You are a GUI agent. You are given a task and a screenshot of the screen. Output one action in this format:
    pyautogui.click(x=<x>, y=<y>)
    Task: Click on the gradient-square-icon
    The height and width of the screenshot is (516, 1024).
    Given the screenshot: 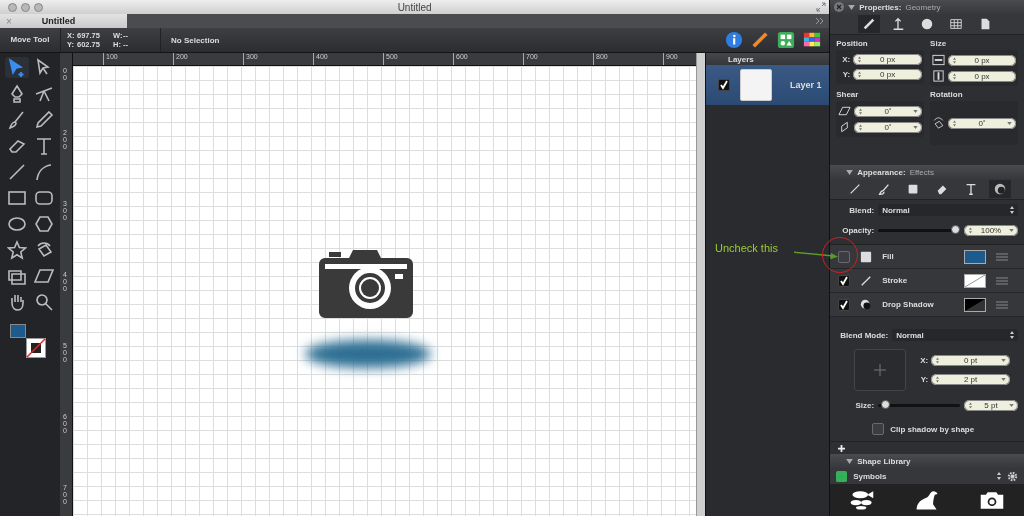 What is the action you would take?
    pyautogui.click(x=866, y=256)
    